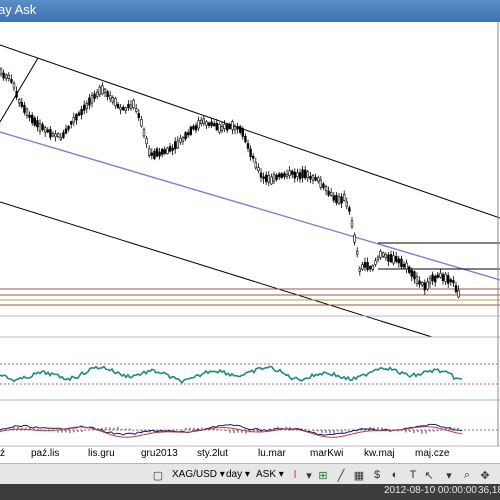 Image resolution: width=500 pixels, height=500 pixels. Describe the element at coordinates (250, 492) in the screenshot. I see `status-bar: 2012-08-10 00:00:00 36,18` at that location.